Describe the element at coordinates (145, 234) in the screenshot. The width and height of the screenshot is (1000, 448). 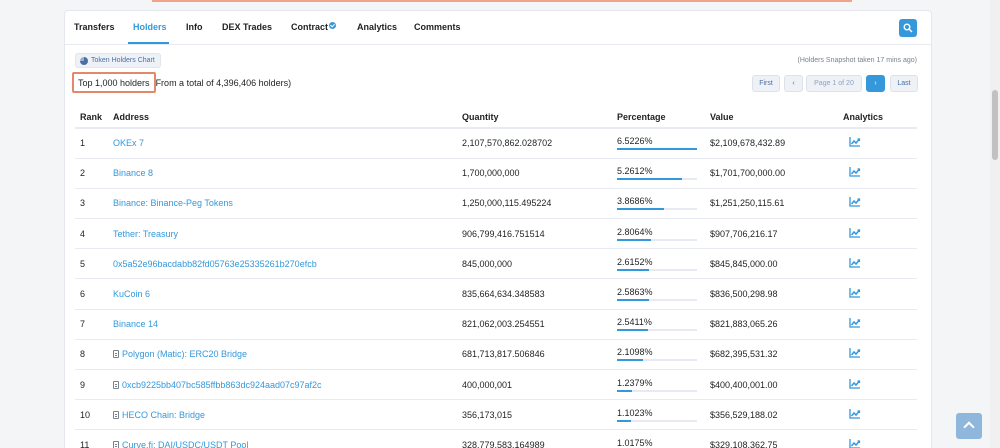
I see `address-link: Tether: Treasury` at that location.